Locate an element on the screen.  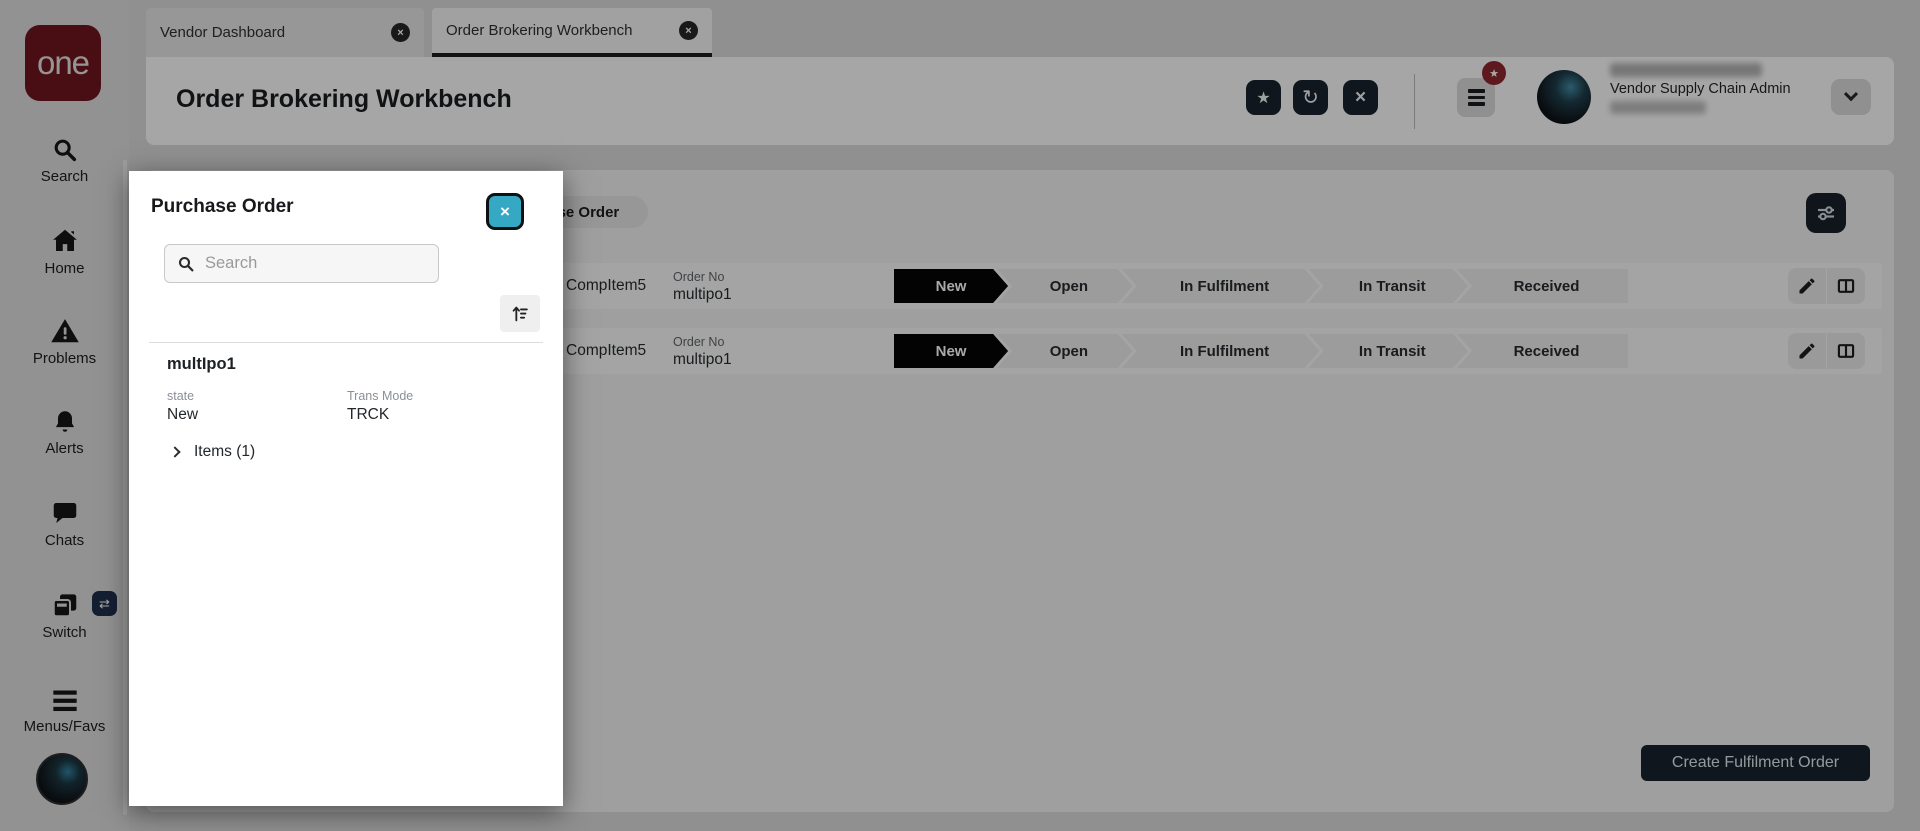
modal-search-box is located at coordinates (301, 263).